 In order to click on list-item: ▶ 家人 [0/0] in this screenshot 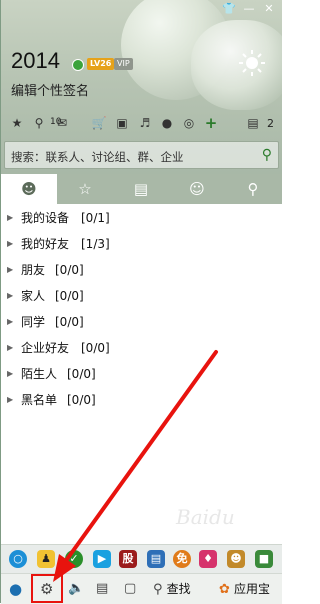, I will do `click(141, 296)`.